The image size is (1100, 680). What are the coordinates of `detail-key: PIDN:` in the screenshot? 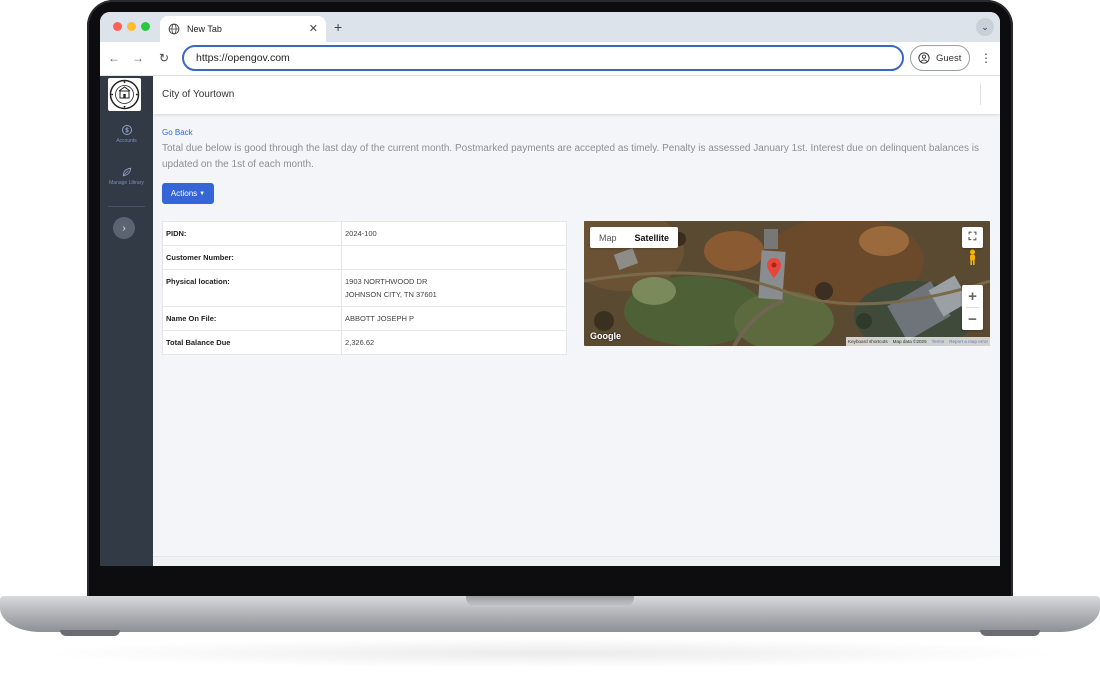 It's located at (252, 233).